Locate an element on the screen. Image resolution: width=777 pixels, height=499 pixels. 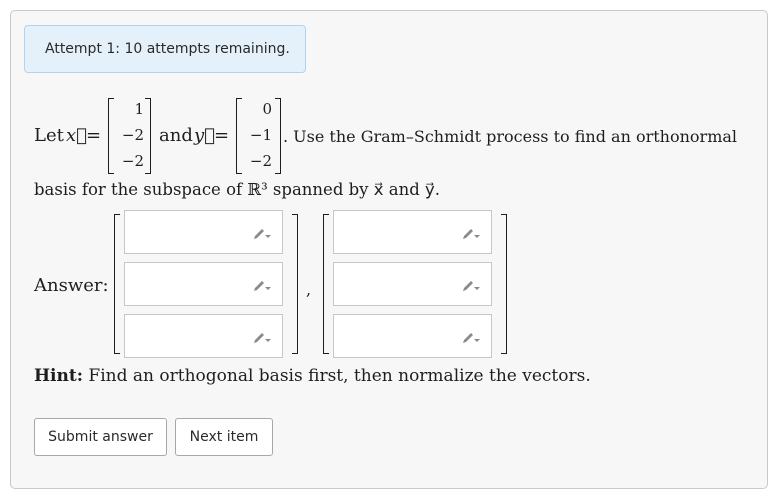
answer-vector1-entry3-input is located at coordinates (203, 336).